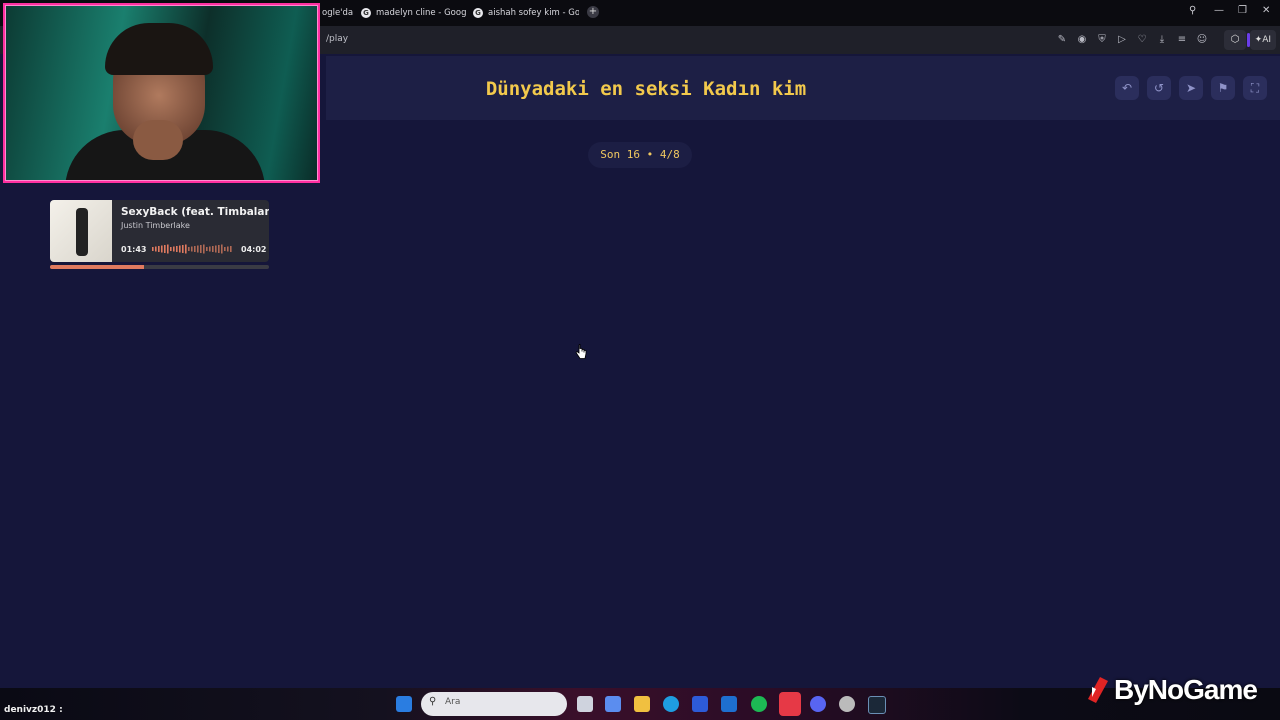 This screenshot has height=720, width=1280. I want to click on waveform, so click(192, 249).